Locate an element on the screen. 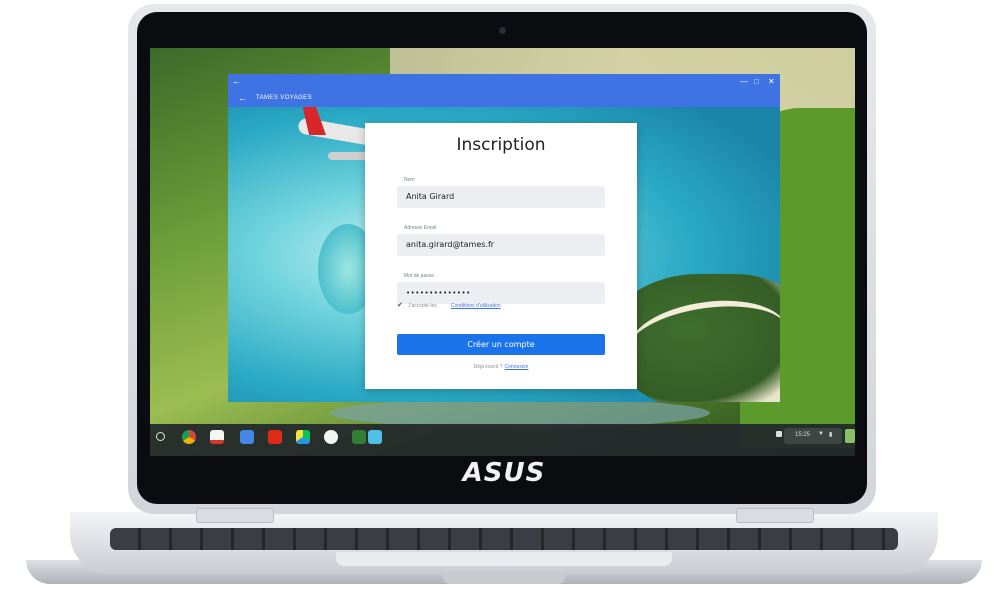 The width and height of the screenshot is (1008, 589). shelf: 15:25 ▼ ▮ is located at coordinates (502, 440).